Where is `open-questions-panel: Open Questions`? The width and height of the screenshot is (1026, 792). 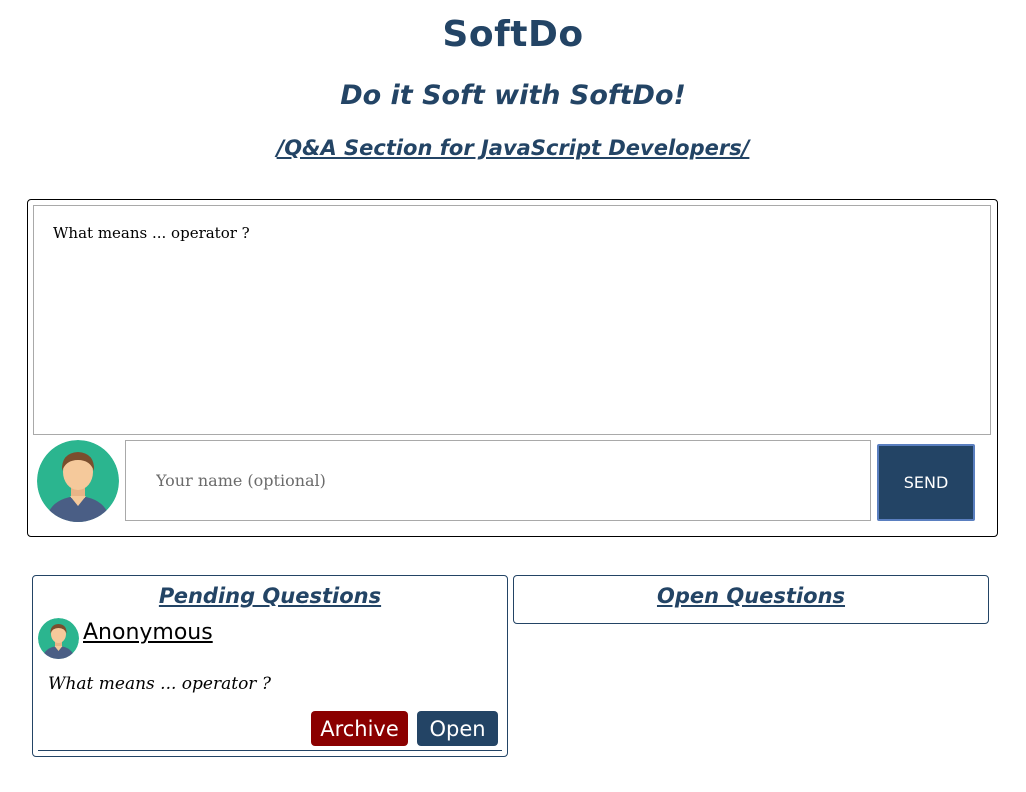
open-questions-panel: Open Questions is located at coordinates (751, 599).